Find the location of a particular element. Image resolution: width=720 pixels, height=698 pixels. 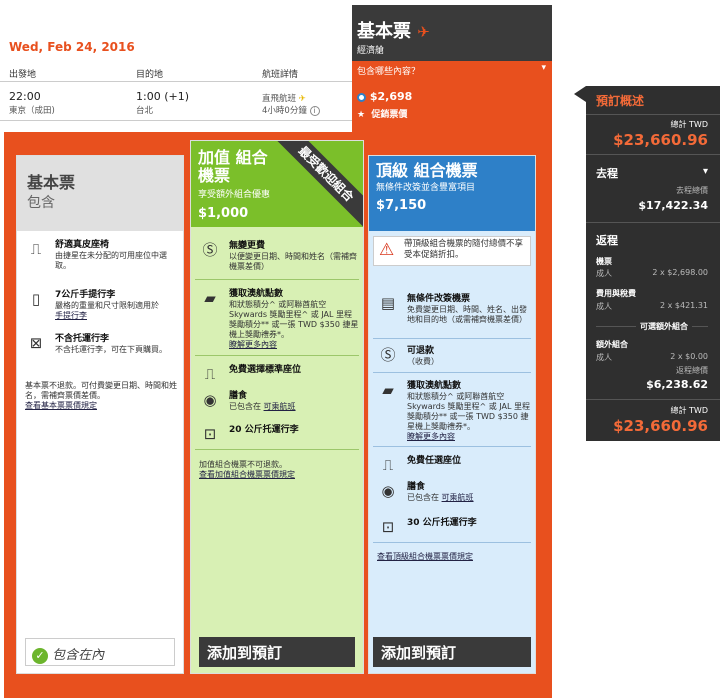

fare-amount: 2 x $2,698.00 is located at coordinates (680, 272).